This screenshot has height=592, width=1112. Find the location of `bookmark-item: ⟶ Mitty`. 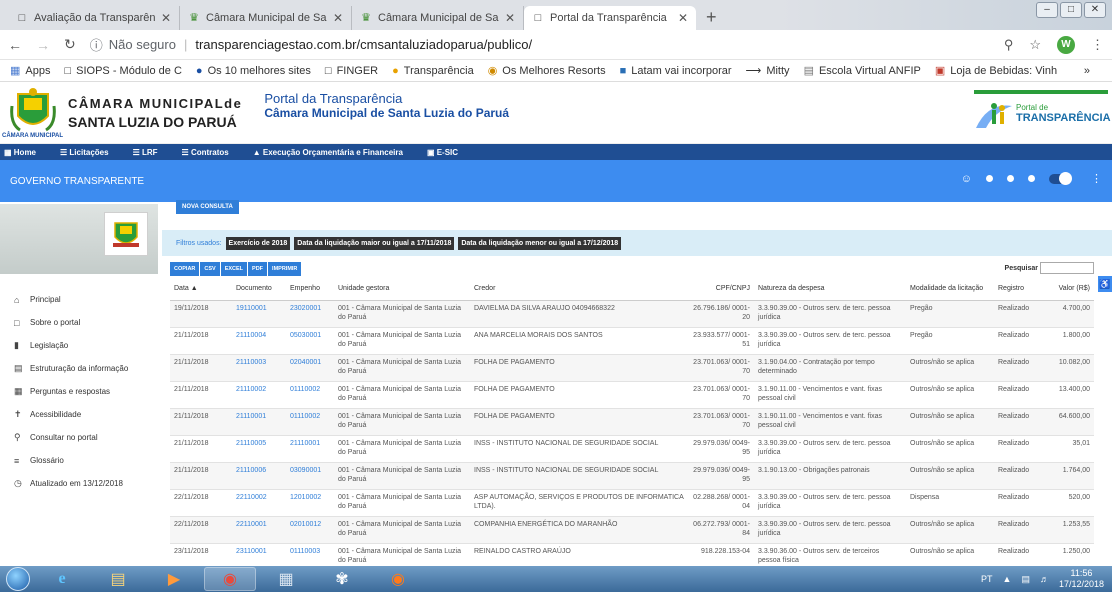

bookmark-item: ⟶ Mitty is located at coordinates (768, 71).